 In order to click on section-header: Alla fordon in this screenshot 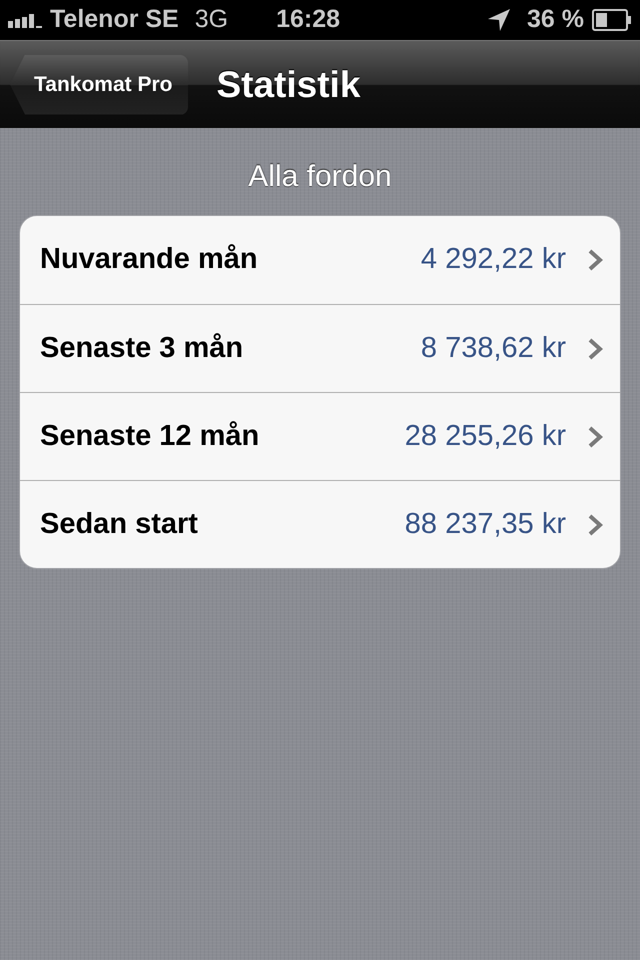, I will do `click(320, 177)`.